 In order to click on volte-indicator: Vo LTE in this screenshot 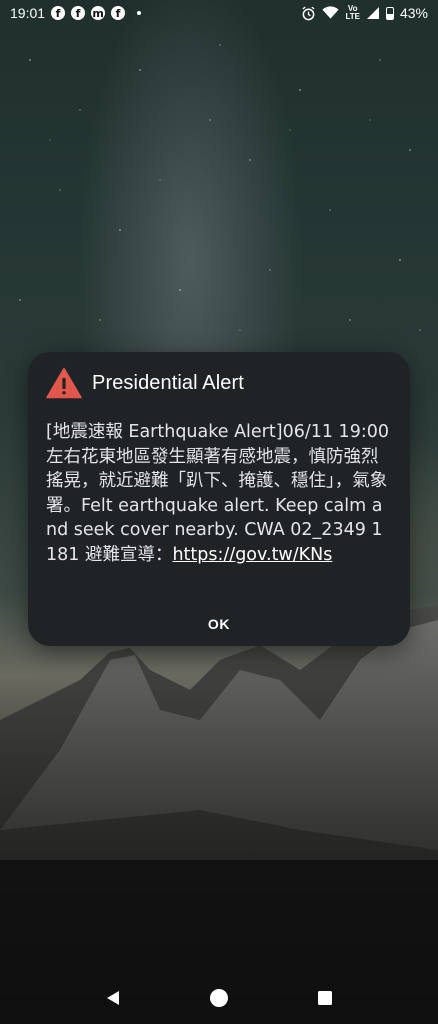, I will do `click(352, 13)`.